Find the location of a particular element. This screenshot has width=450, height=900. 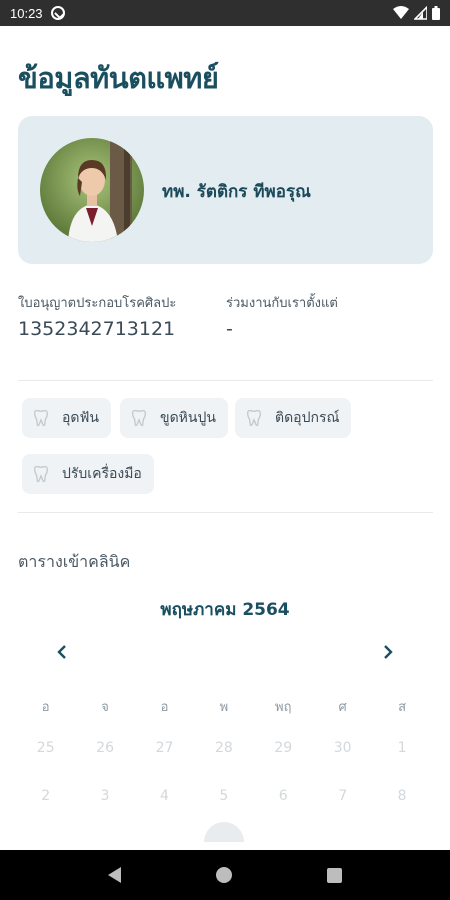

chip-label: ขูดหินปูน is located at coordinates (188, 418).